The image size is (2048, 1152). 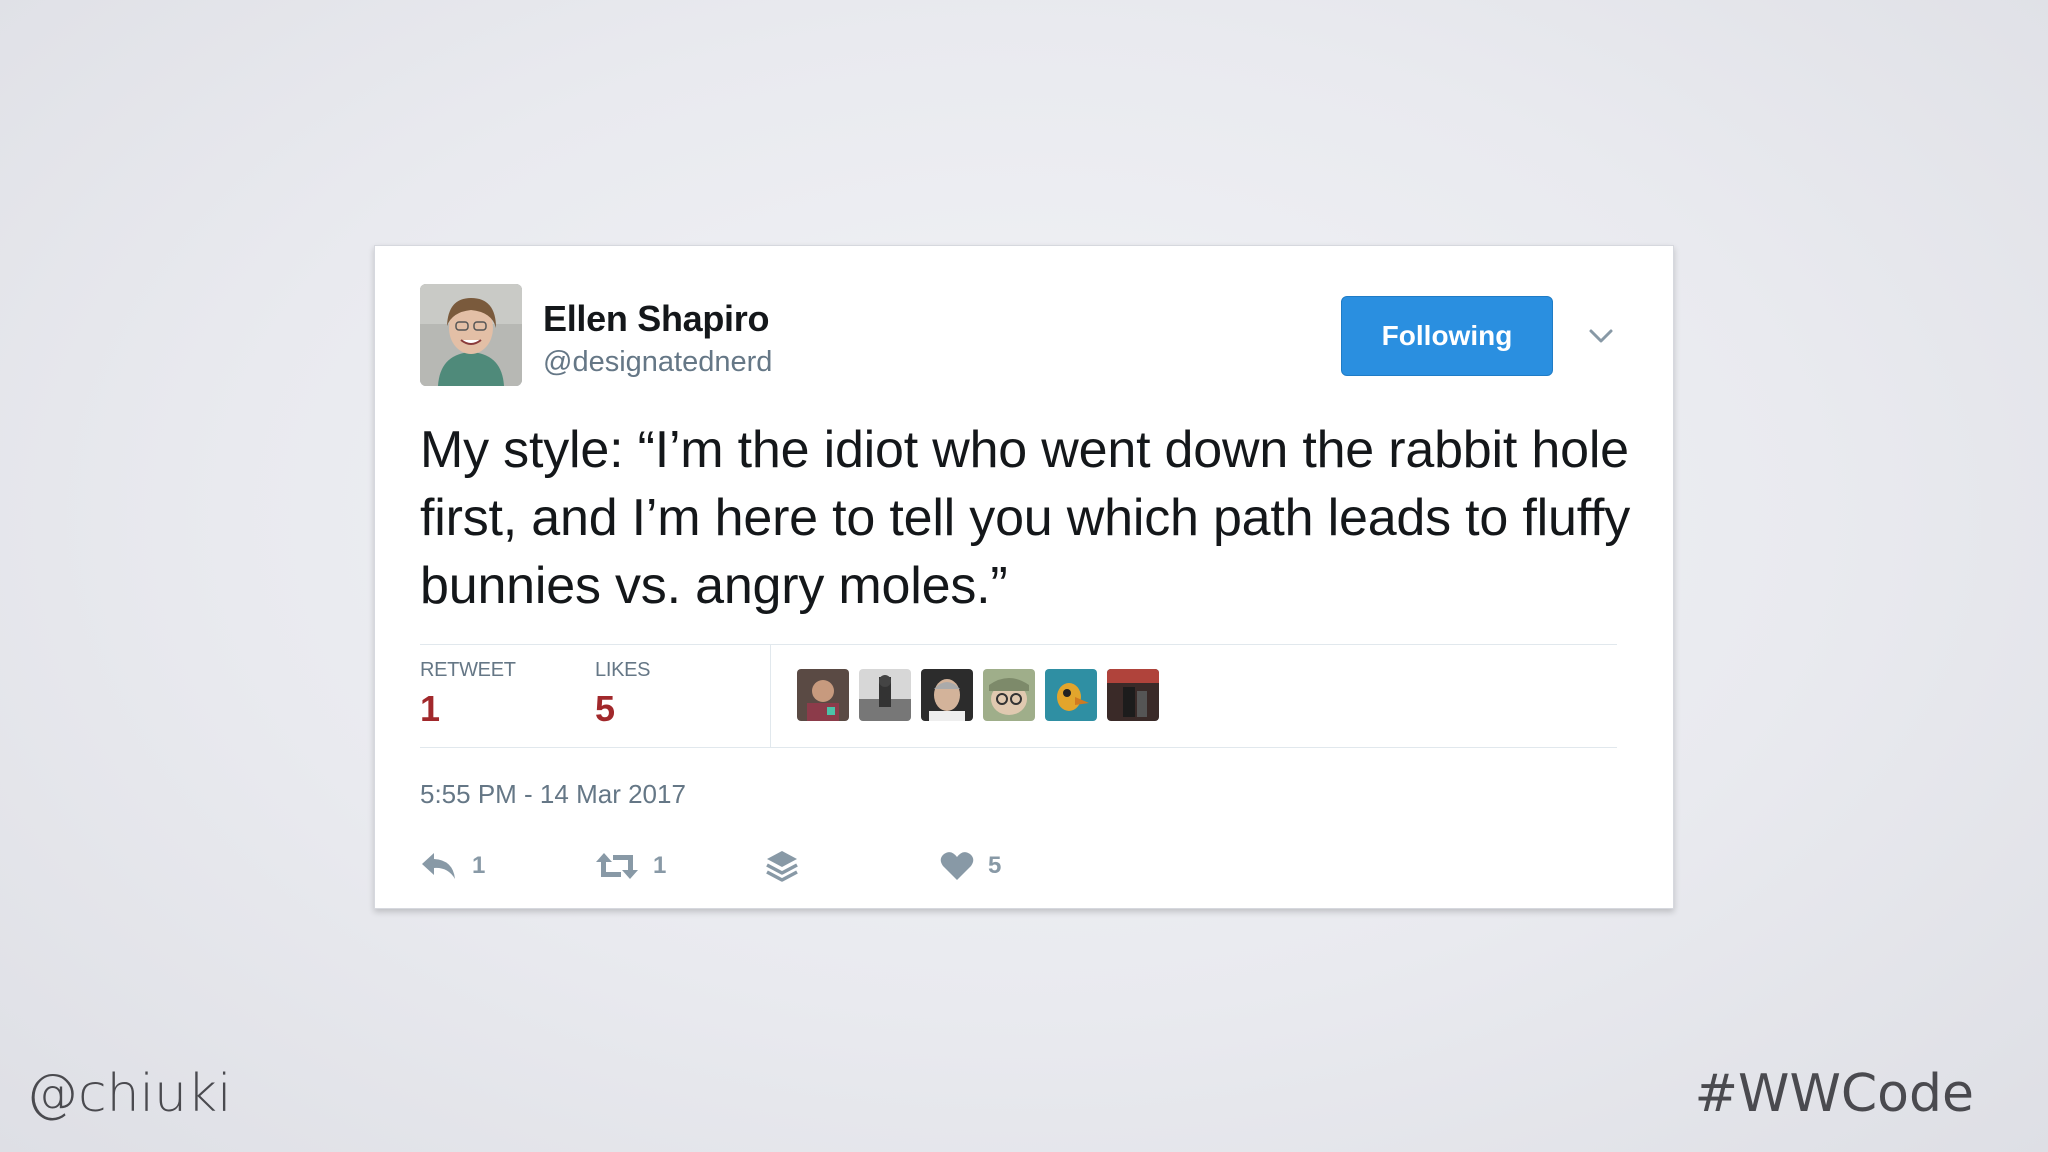 I want to click on tweet-stats: RETWEET 1 LIKES 5, so click(x=1018, y=696).